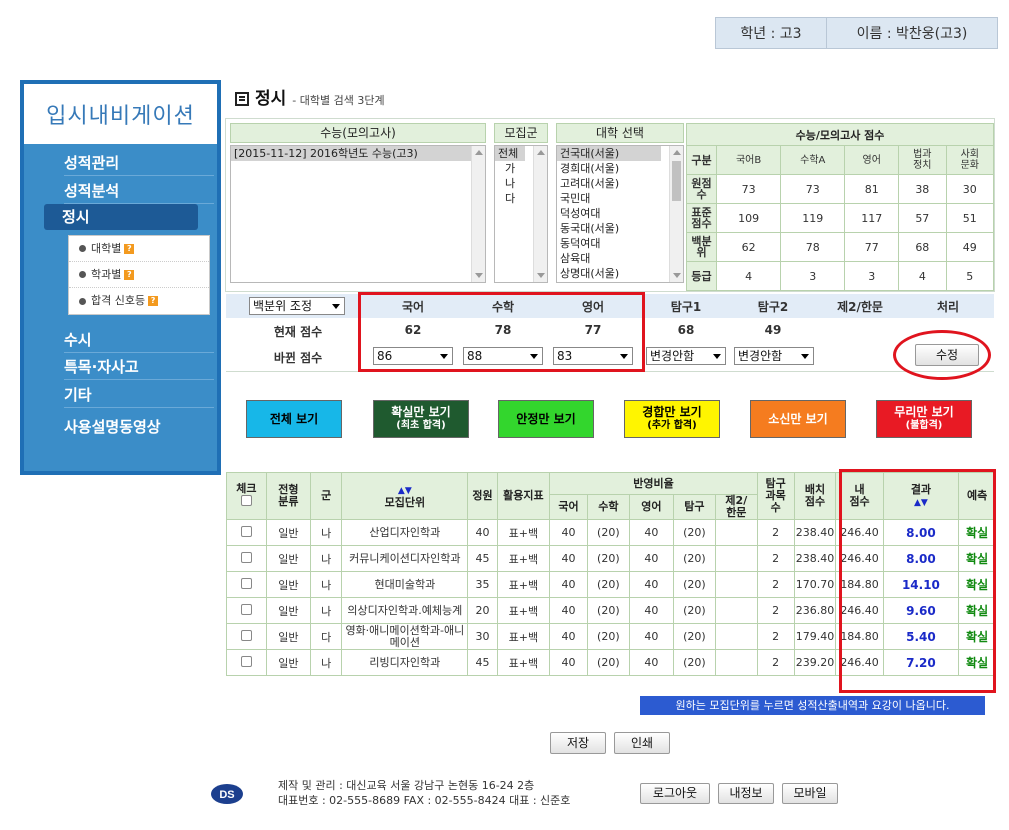  Describe the element at coordinates (358, 133) in the screenshot. I see `exam-header: 수능(모의고사)` at that location.